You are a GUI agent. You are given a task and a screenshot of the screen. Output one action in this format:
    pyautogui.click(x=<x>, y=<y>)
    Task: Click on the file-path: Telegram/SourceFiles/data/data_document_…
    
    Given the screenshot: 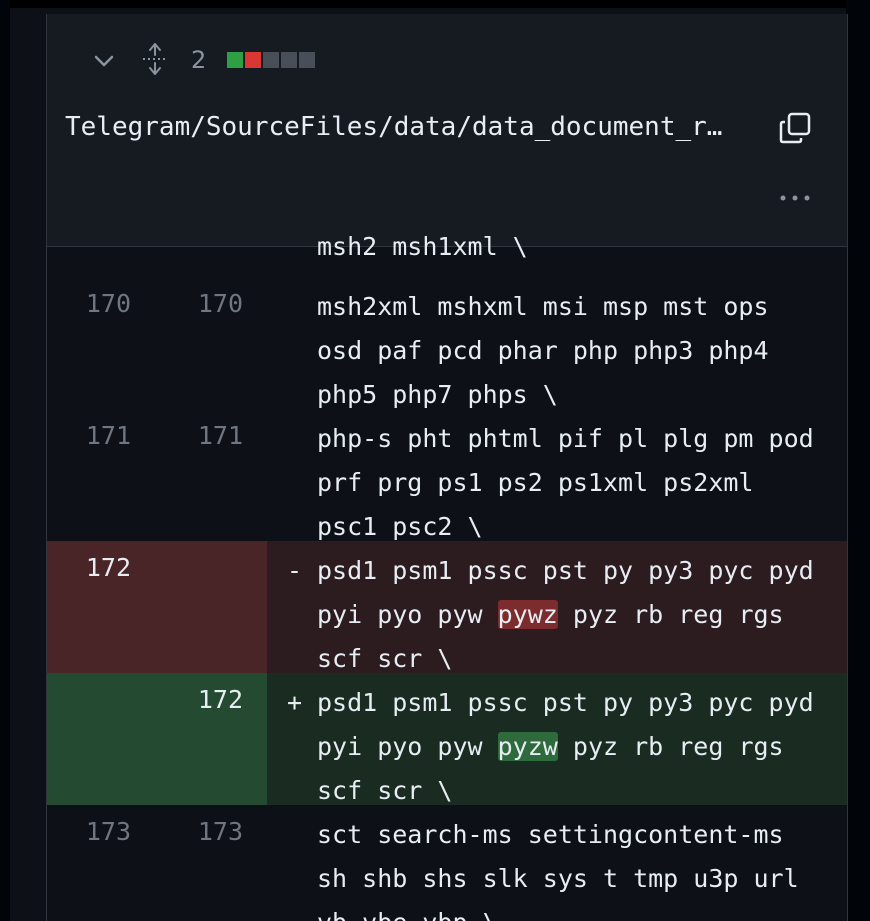 What is the action you would take?
    pyautogui.click(x=415, y=127)
    